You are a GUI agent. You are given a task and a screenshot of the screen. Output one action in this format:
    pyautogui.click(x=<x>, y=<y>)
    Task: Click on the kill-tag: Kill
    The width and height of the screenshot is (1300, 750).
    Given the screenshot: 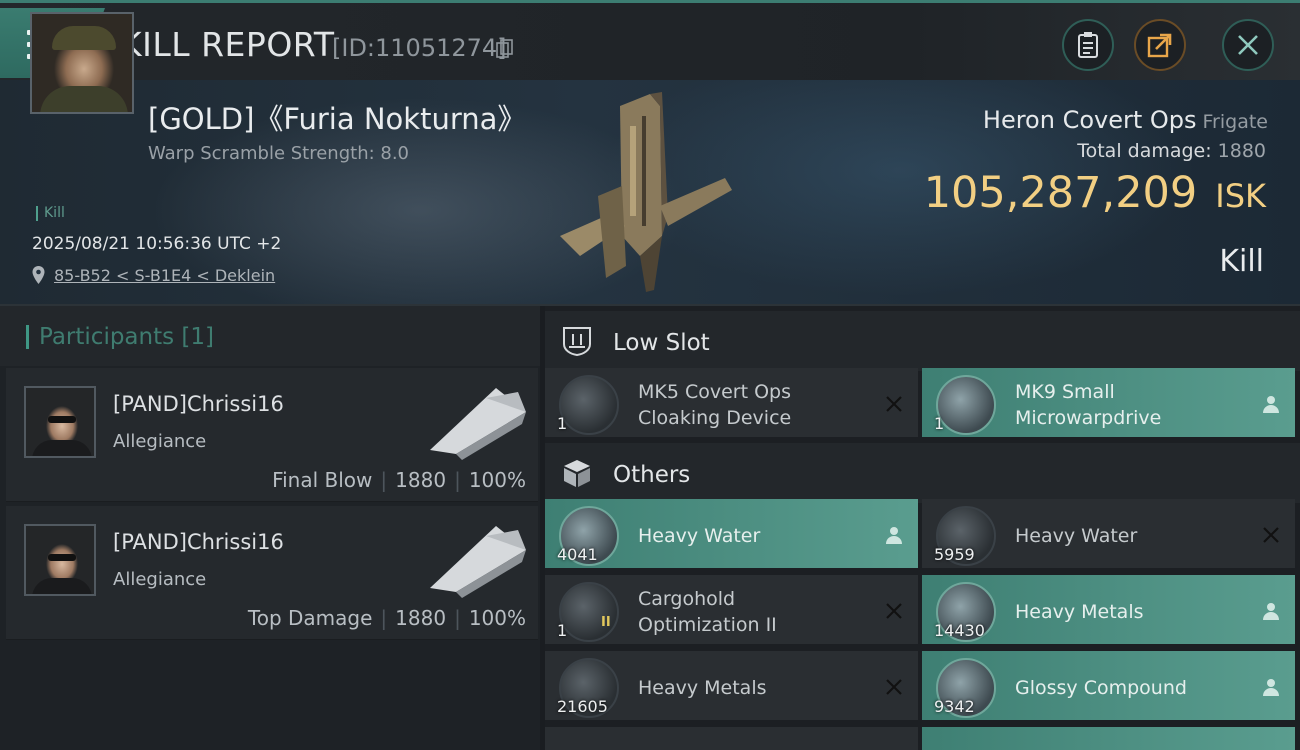 What is the action you would take?
    pyautogui.click(x=50, y=213)
    